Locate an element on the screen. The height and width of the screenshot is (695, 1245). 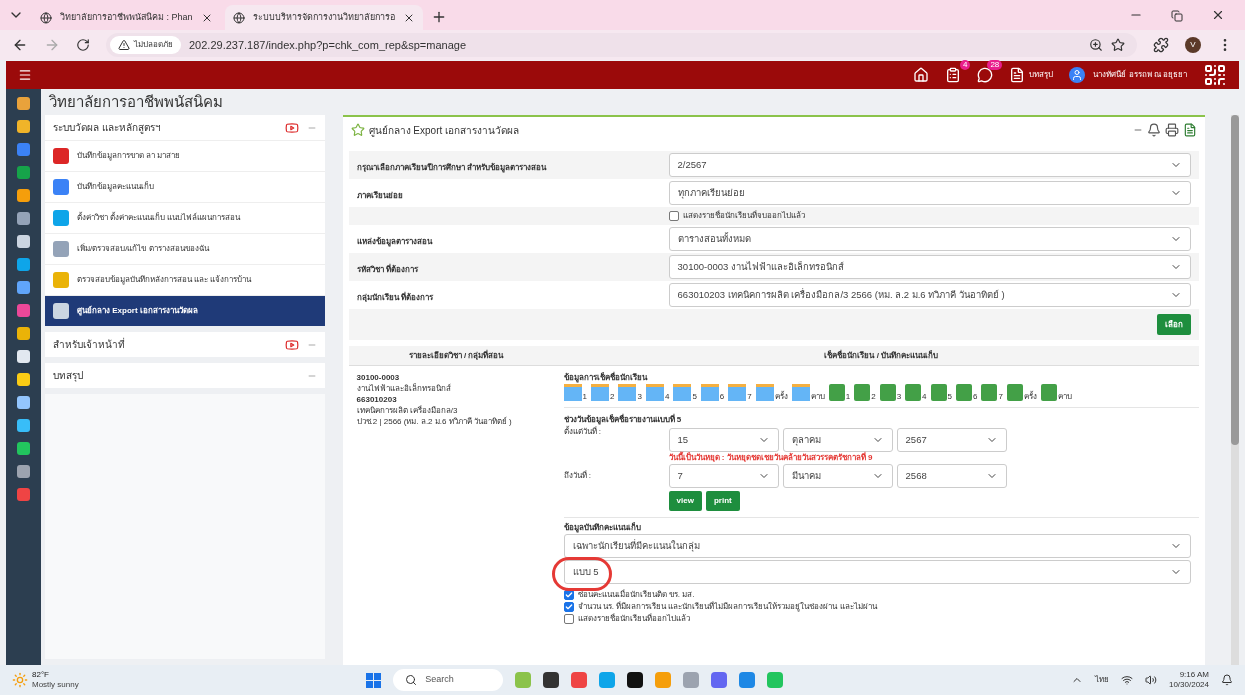
security-chip: ไม่ปลอดภัย is located at coordinates (145, 45).